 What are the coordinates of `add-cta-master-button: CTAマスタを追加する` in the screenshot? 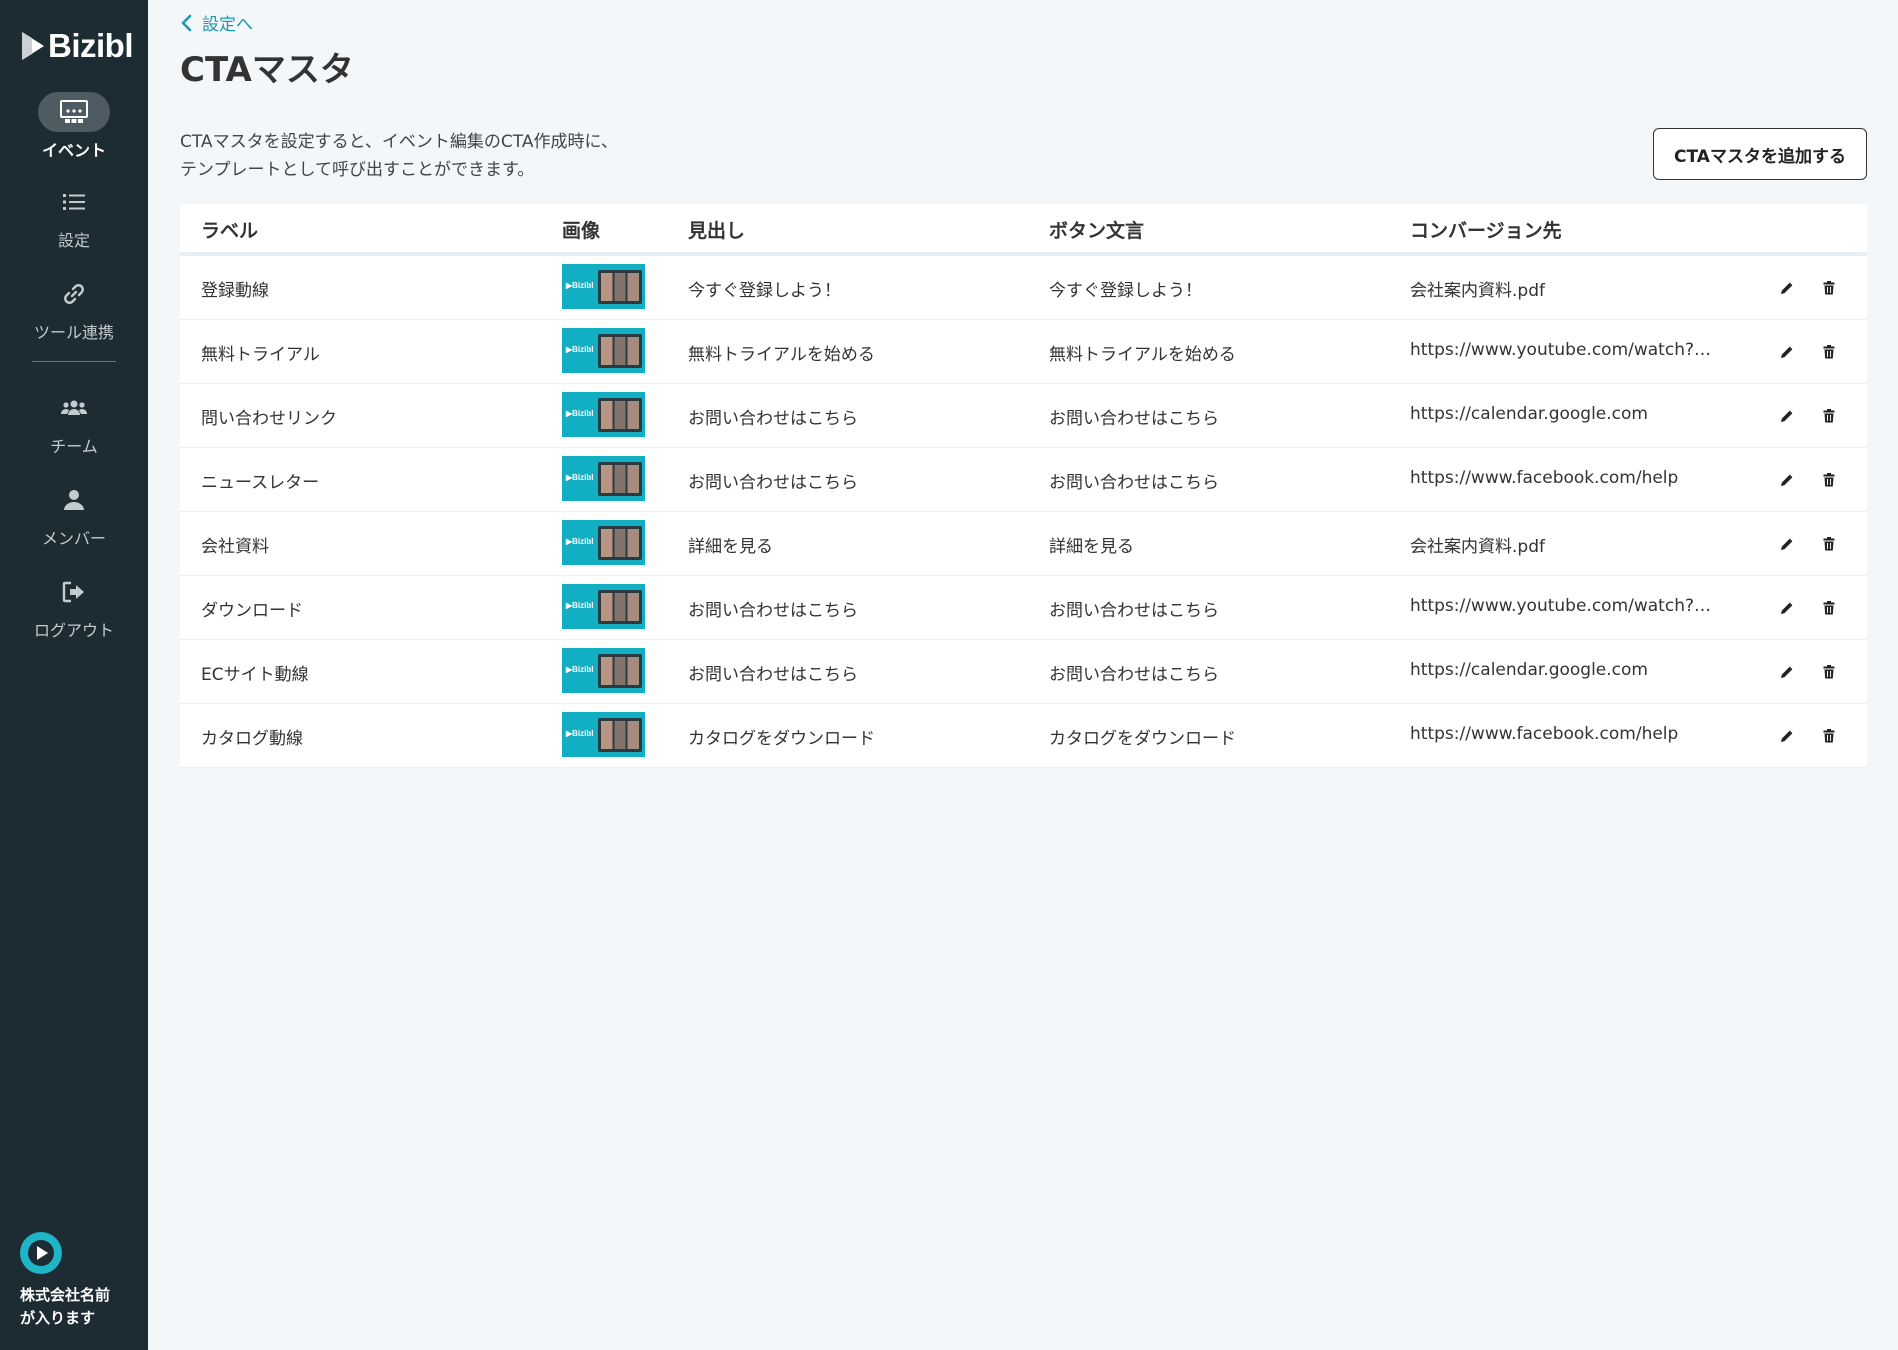 It's located at (1760, 154).